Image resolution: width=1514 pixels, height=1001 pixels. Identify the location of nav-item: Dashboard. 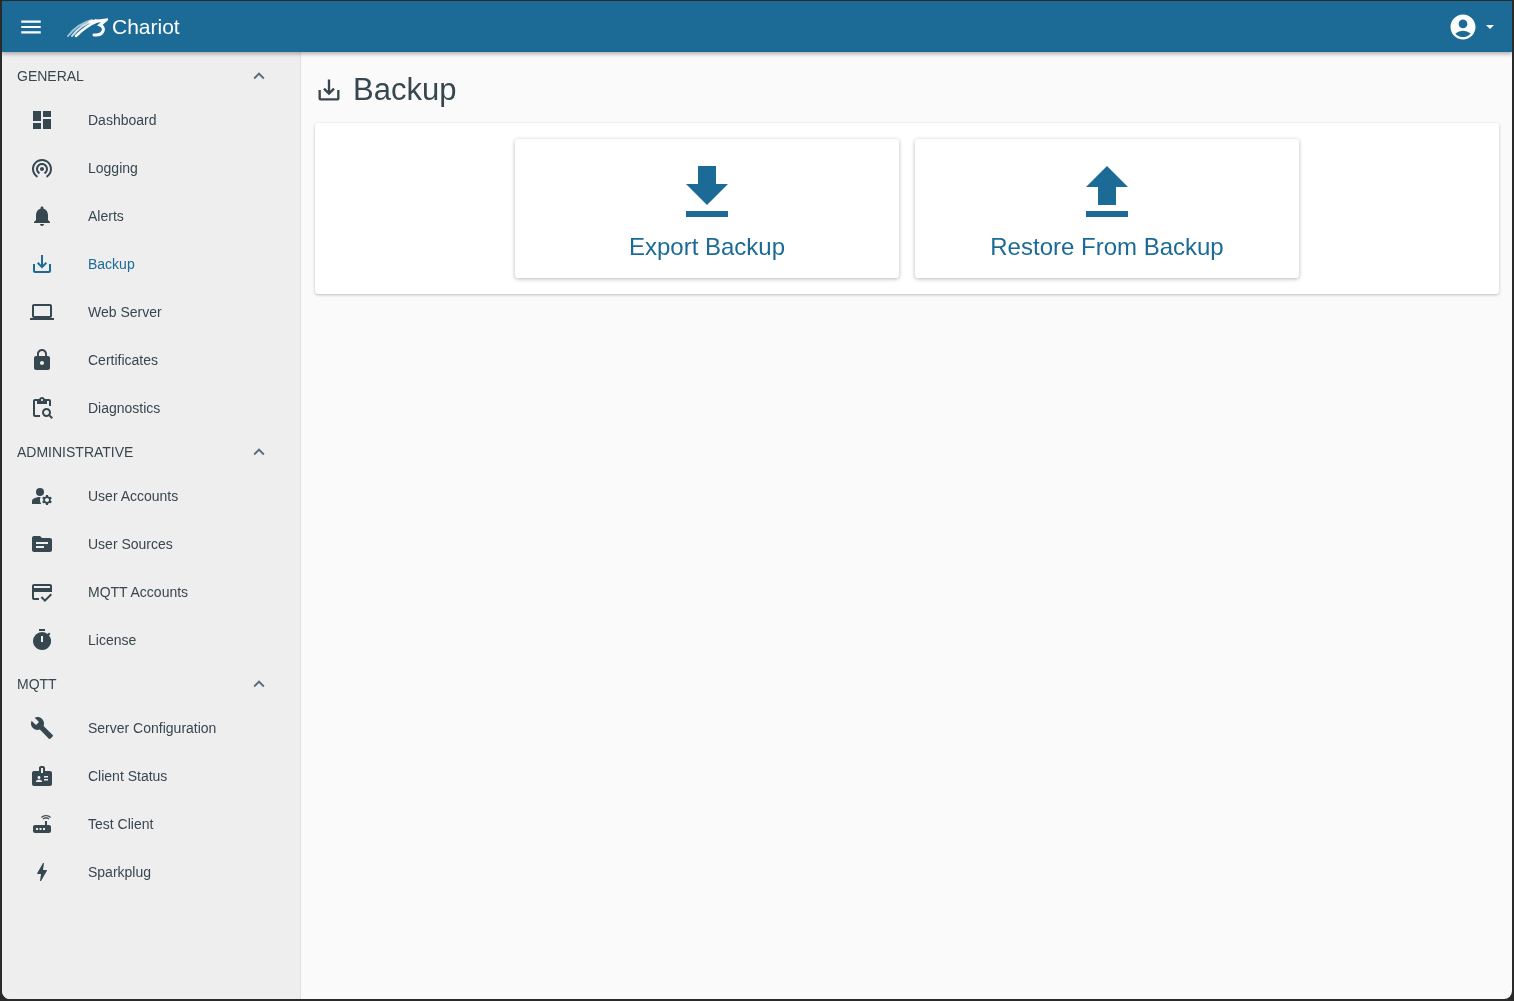
(151, 120).